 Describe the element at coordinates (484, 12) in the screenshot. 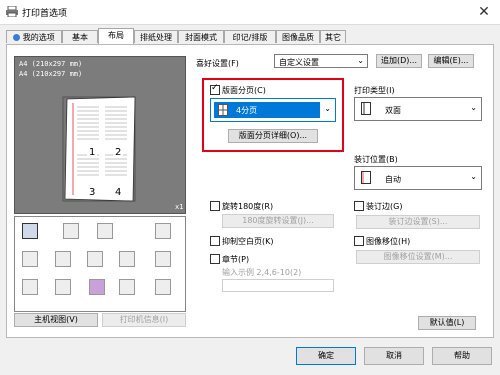

I see `close-button: ✕` at that location.